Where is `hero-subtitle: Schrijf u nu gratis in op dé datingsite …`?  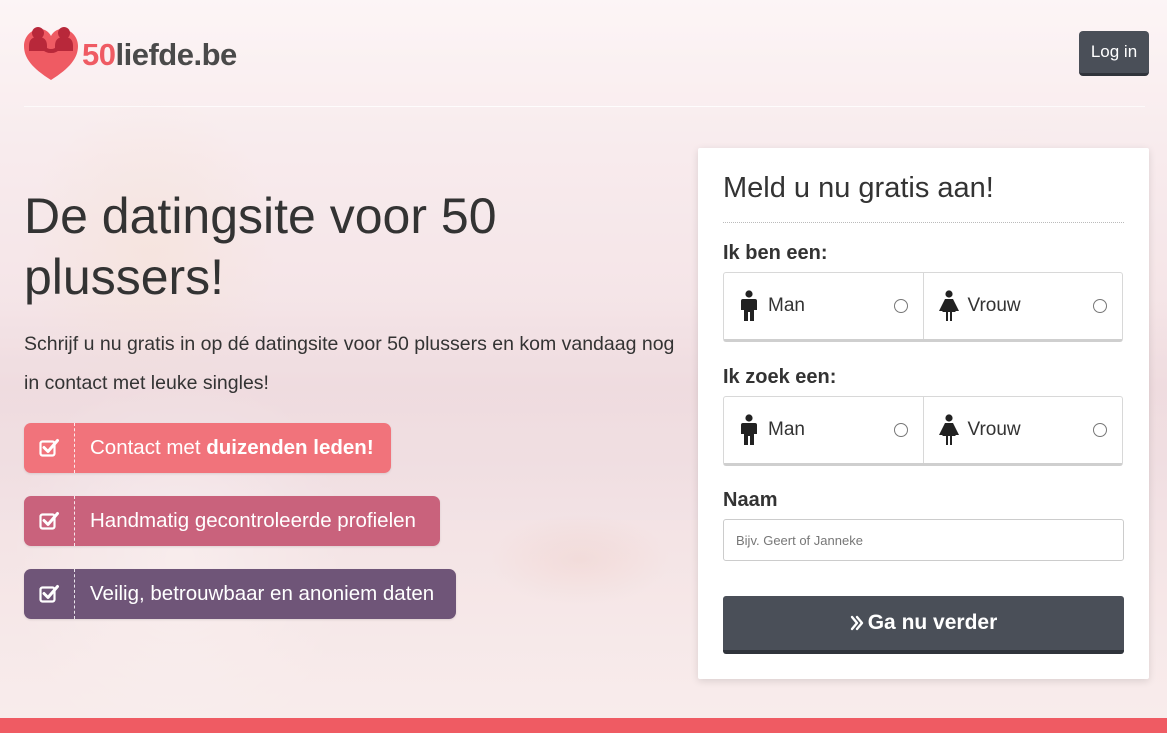
hero-subtitle: Schrijf u nu gratis in op dé datingsite … is located at coordinates (349, 363).